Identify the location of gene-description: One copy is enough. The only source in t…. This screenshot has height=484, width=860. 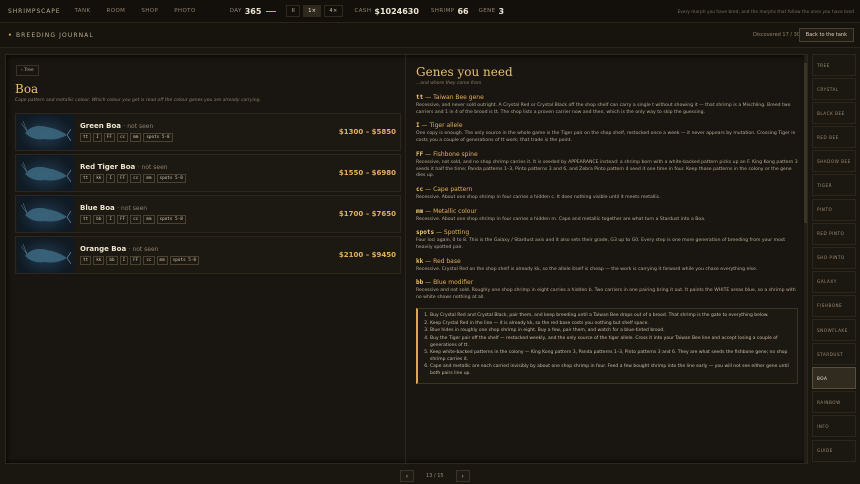
(606, 137).